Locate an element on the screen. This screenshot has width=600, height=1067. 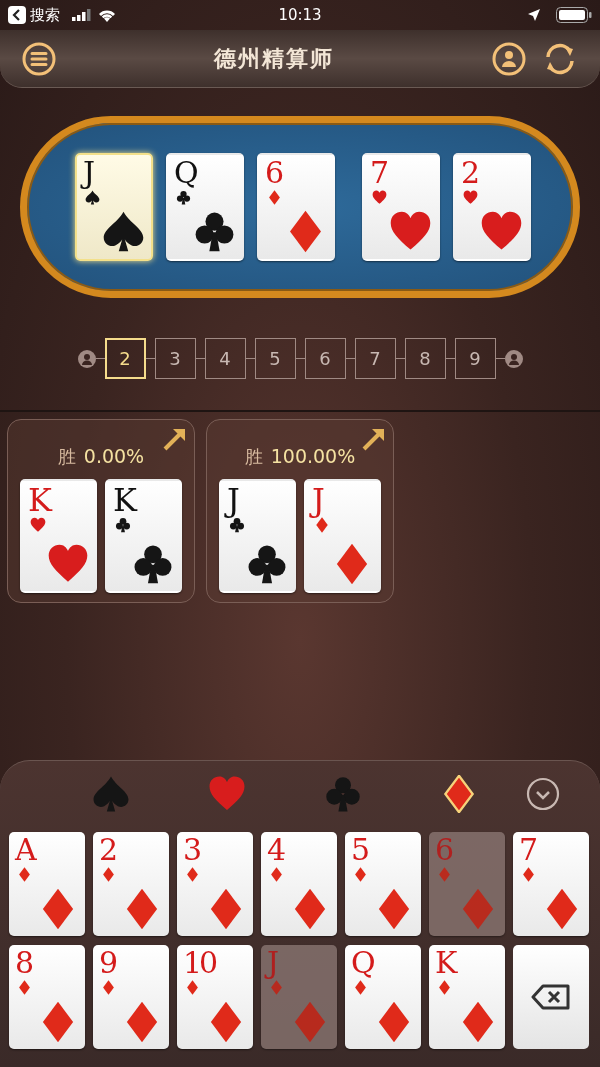
collapse-chevron-icon is located at coordinates (543, 794).